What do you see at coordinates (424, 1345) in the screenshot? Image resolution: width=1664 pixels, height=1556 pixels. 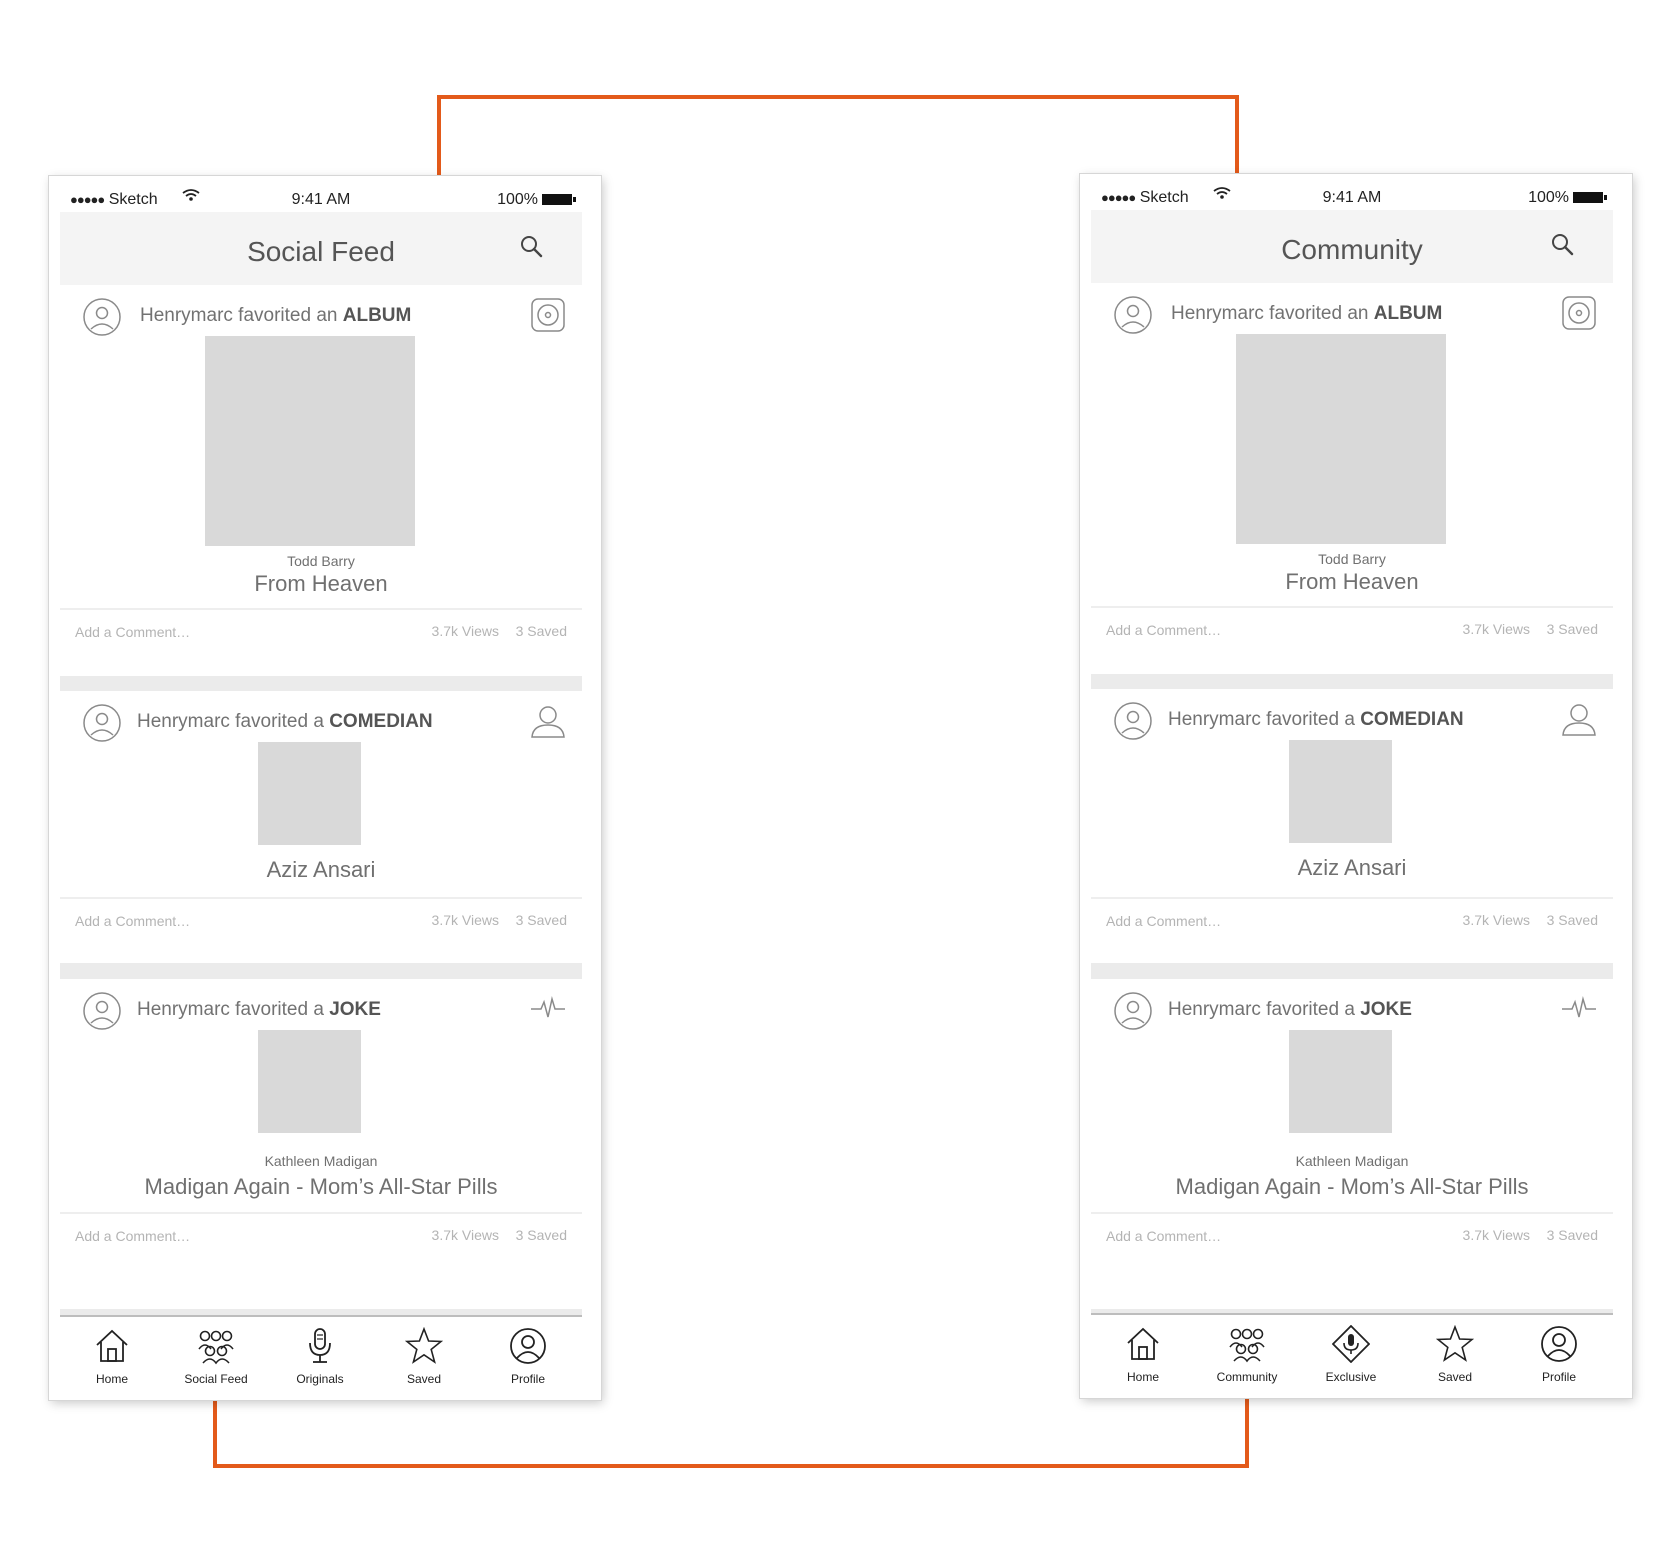 I see `star-icon` at bounding box center [424, 1345].